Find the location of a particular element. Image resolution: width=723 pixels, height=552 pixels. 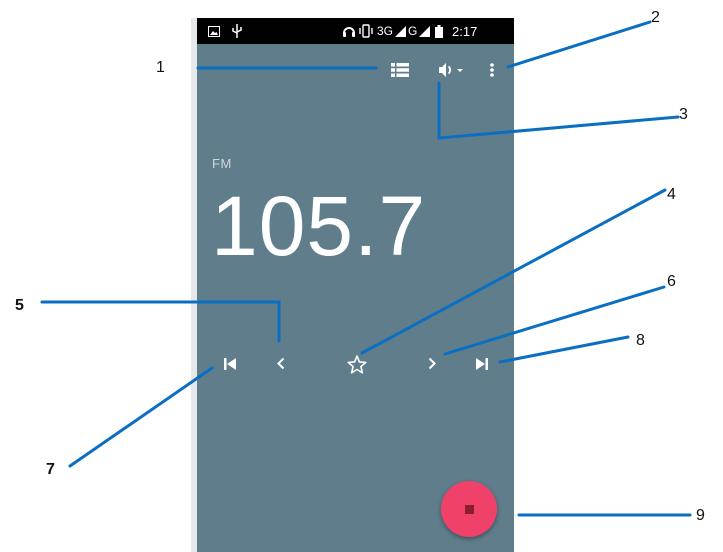

callout-number-3: 3 is located at coordinates (683, 114).